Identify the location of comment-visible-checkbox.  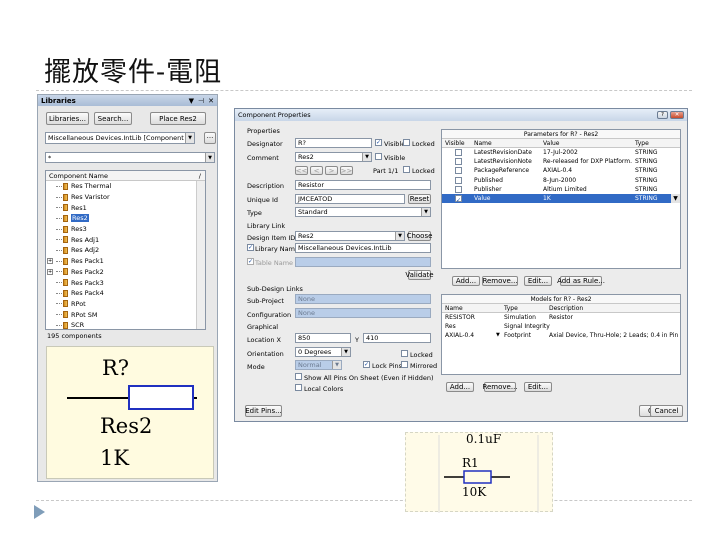
(378, 156).